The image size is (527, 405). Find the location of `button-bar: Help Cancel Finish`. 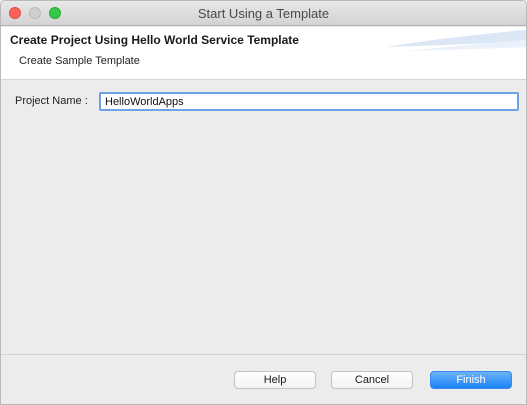

button-bar: Help Cancel Finish is located at coordinates (263, 380).